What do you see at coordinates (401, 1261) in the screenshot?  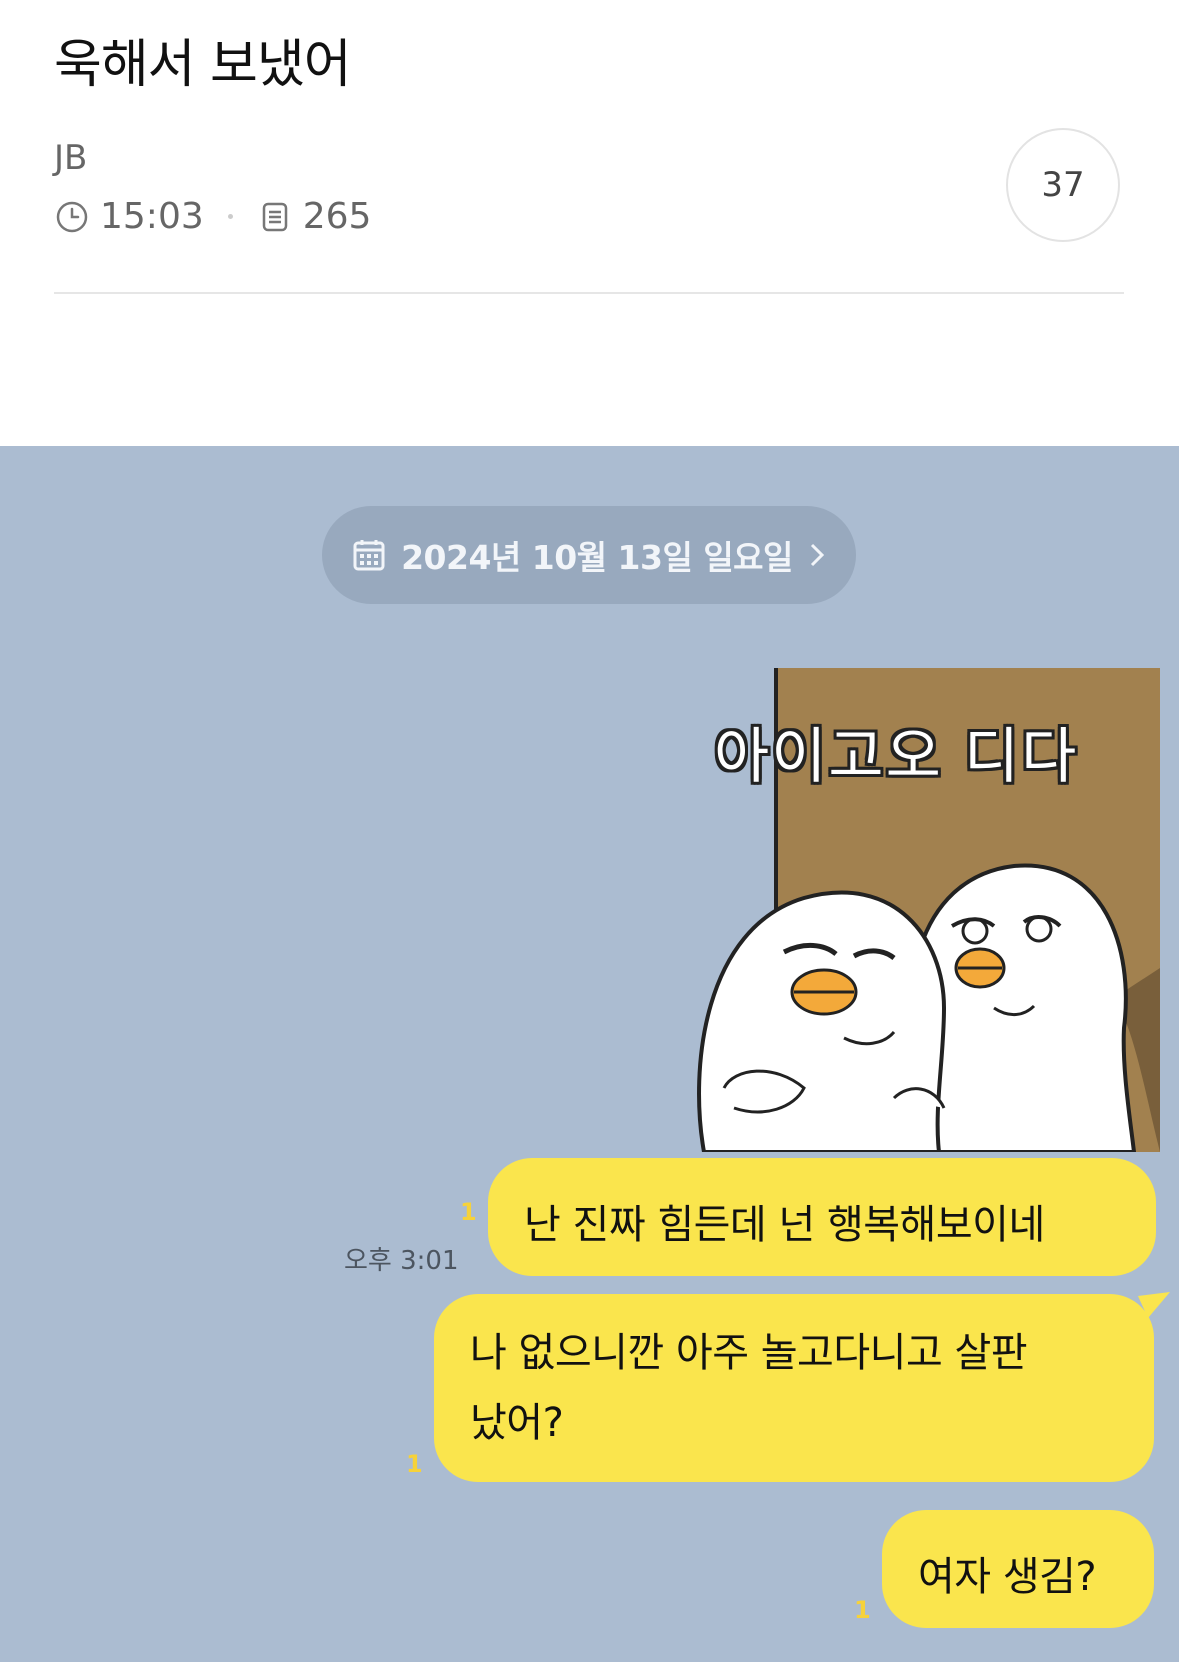 I see `message-time: 오후 3:01` at bounding box center [401, 1261].